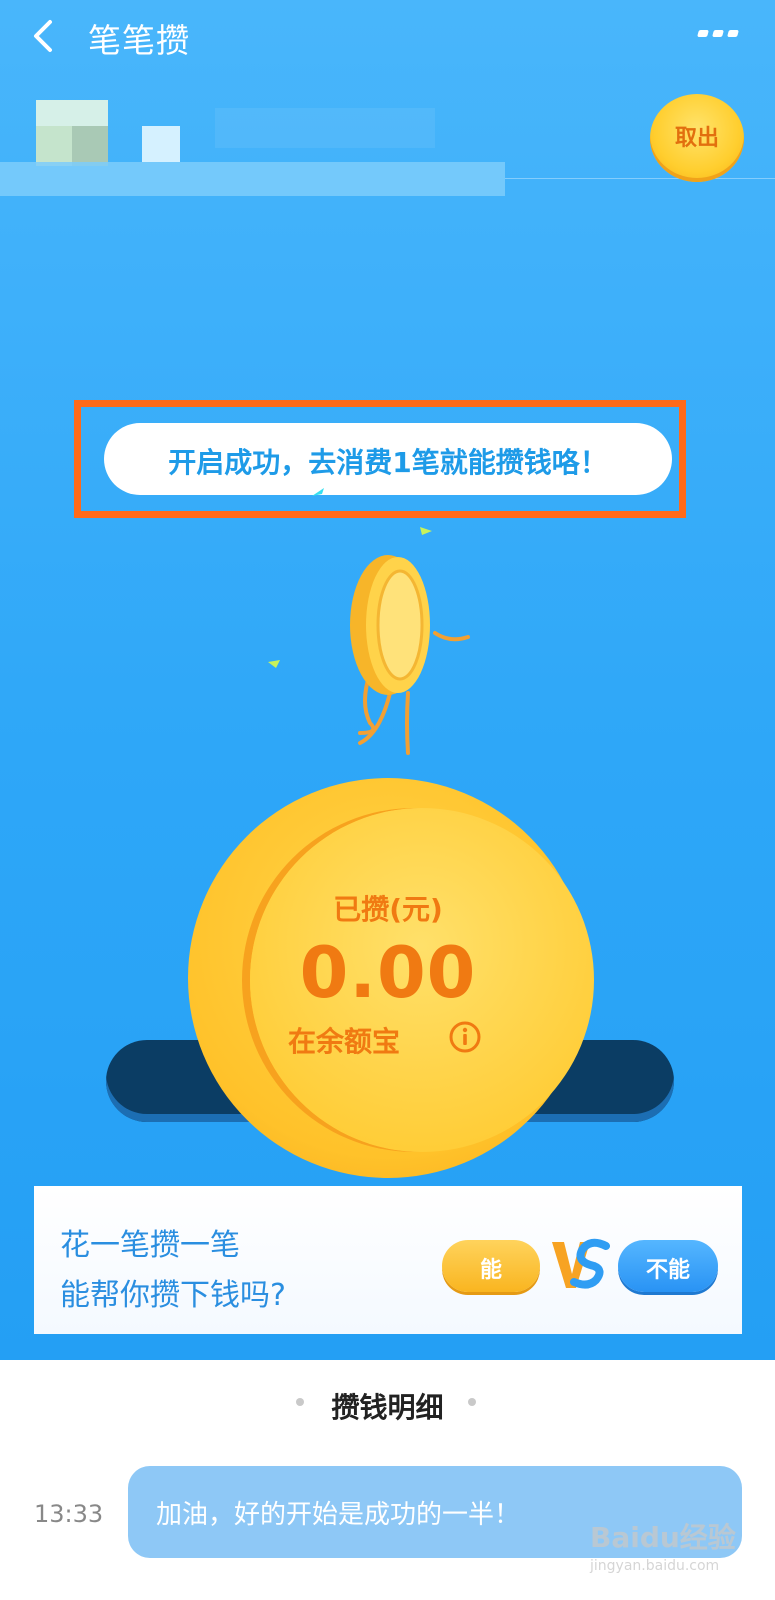  What do you see at coordinates (325, 128) in the screenshot?
I see `blurred-username` at bounding box center [325, 128].